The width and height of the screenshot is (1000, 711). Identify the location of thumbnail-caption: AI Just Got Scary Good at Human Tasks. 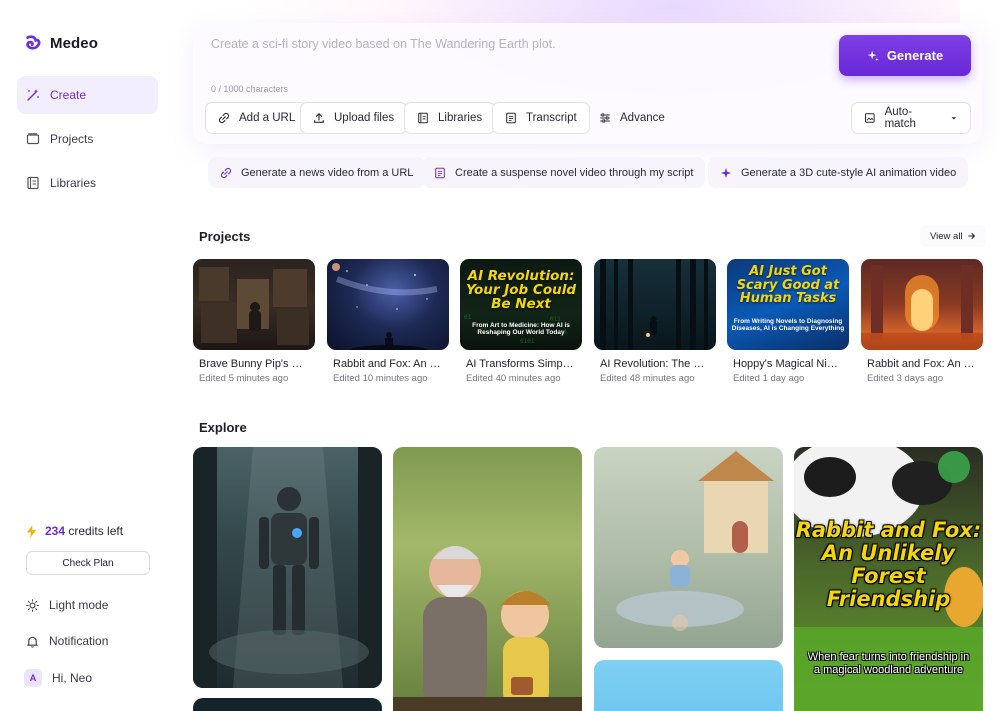
(788, 285).